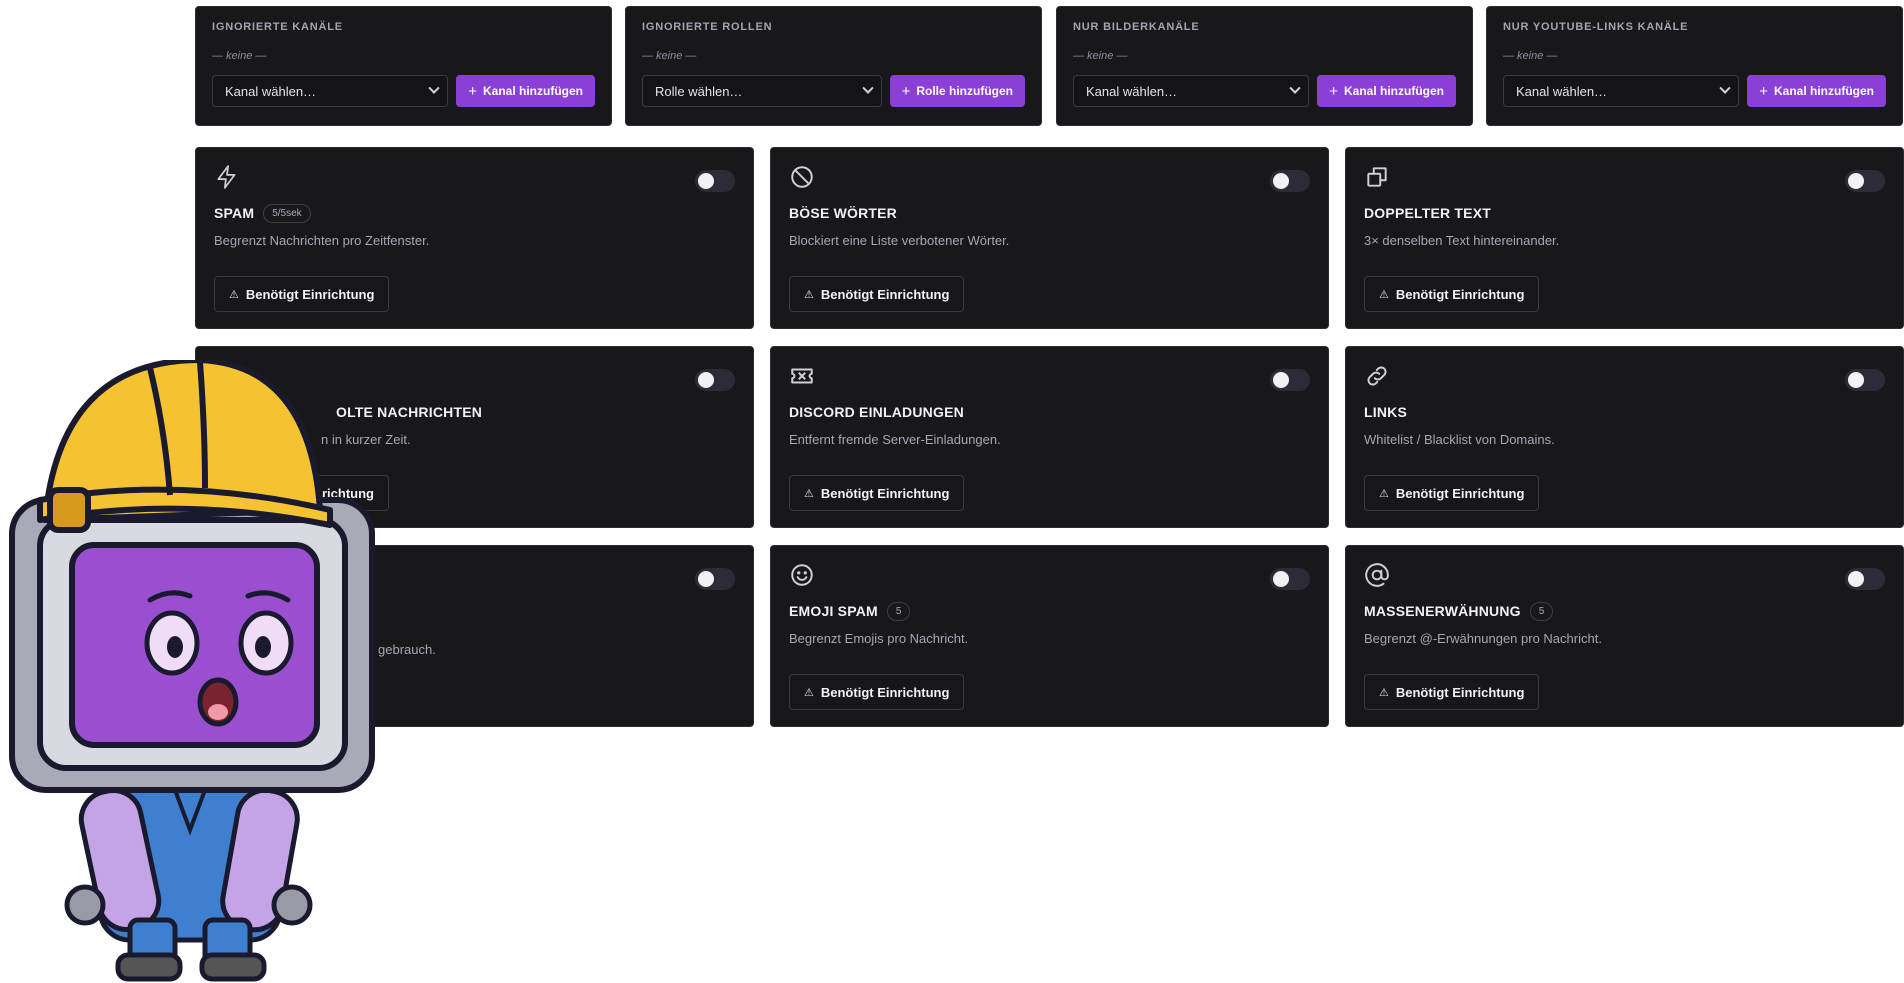 This screenshot has height=983, width=1904. I want to click on rule-description: Begrenzt @-Erwähnungen pro Nachricht., so click(1483, 638).